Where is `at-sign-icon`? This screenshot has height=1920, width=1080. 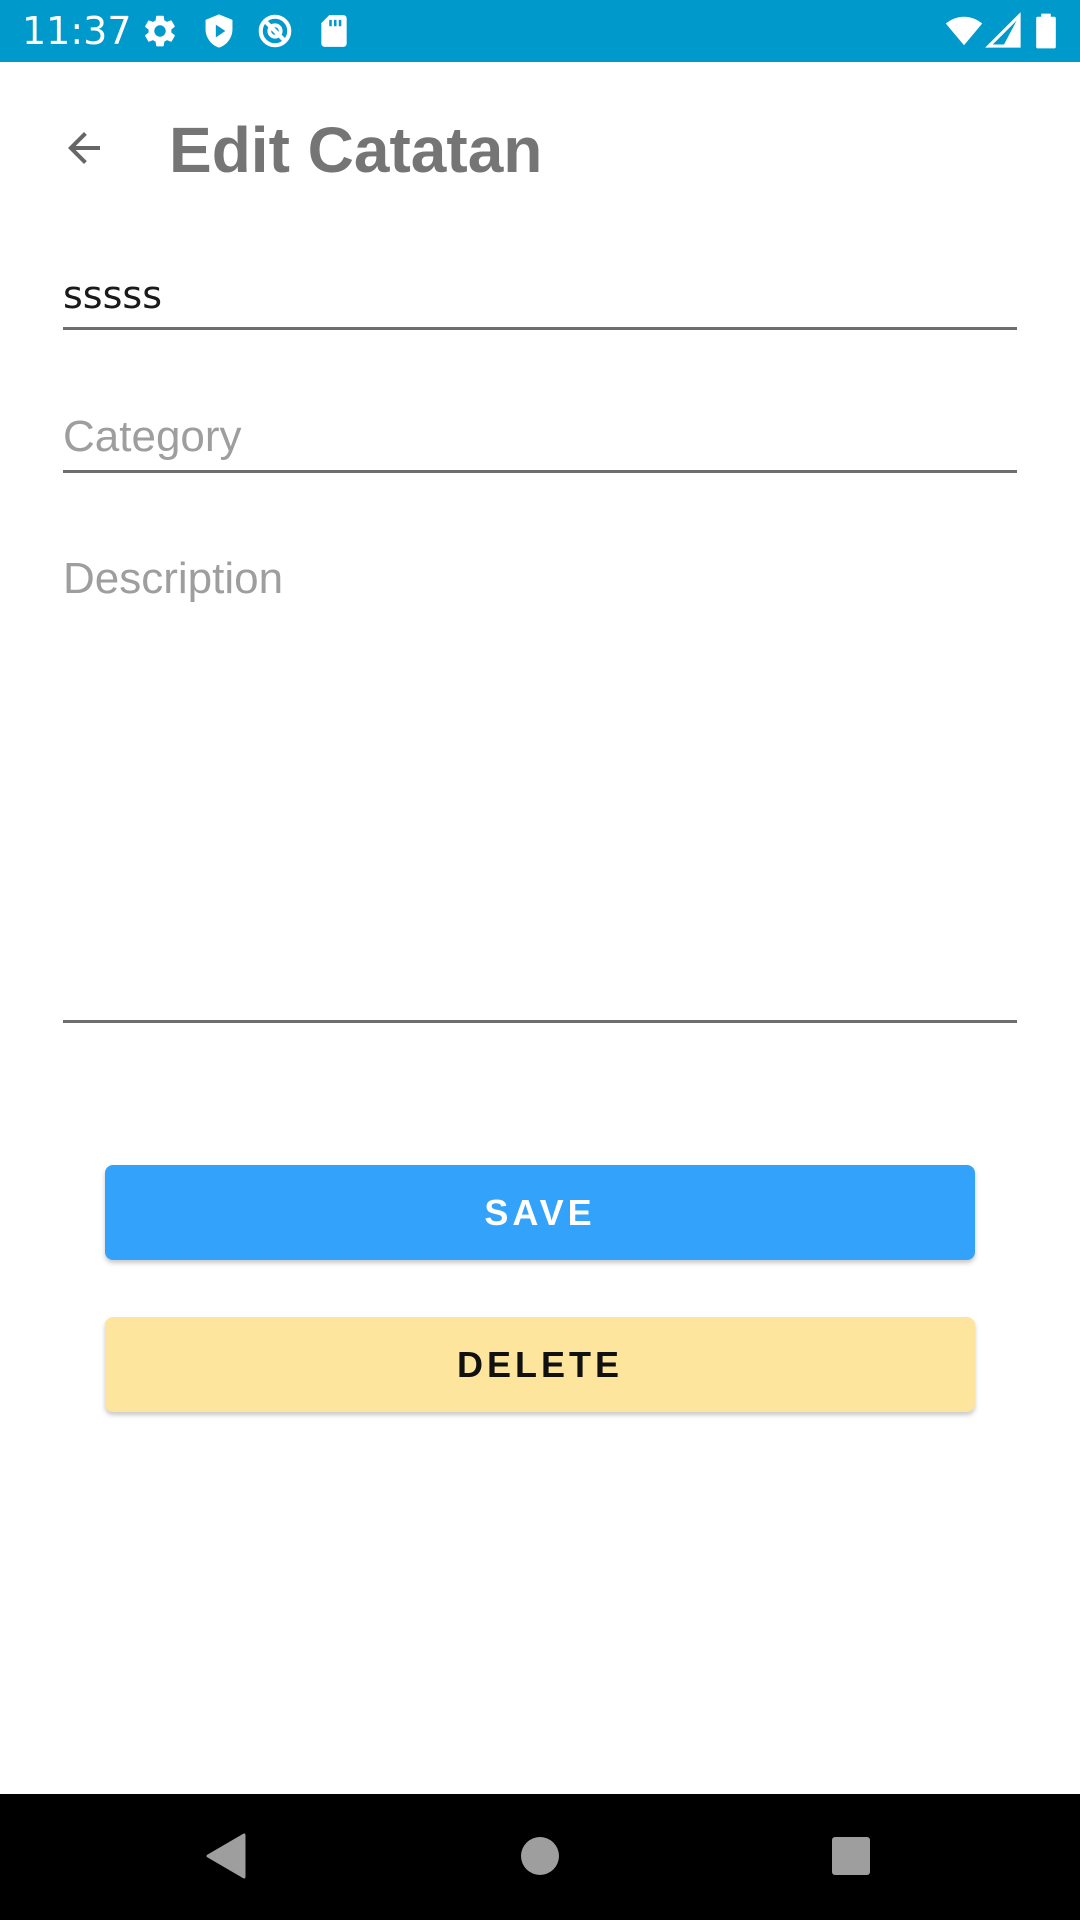
at-sign-icon is located at coordinates (275, 31).